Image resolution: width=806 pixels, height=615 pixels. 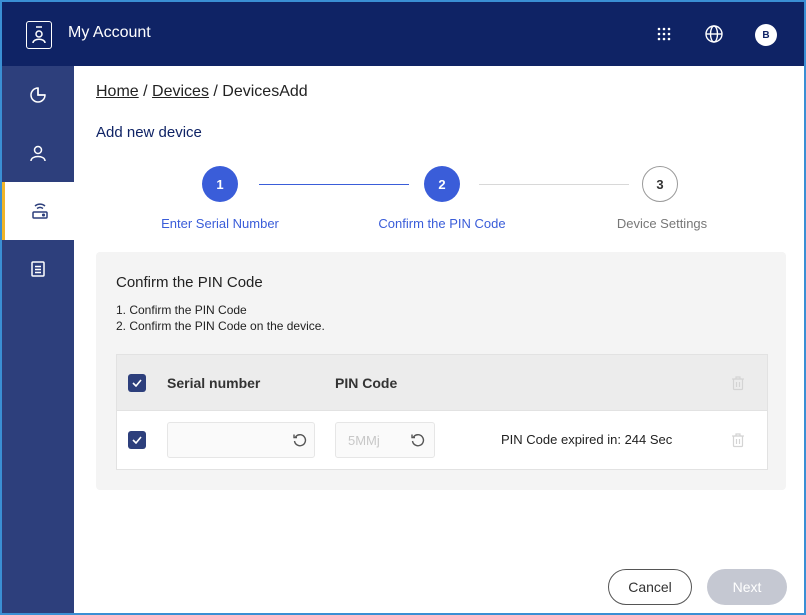 What do you see at coordinates (366, 383) in the screenshot?
I see `column-header-pin: PIN Code` at bounding box center [366, 383].